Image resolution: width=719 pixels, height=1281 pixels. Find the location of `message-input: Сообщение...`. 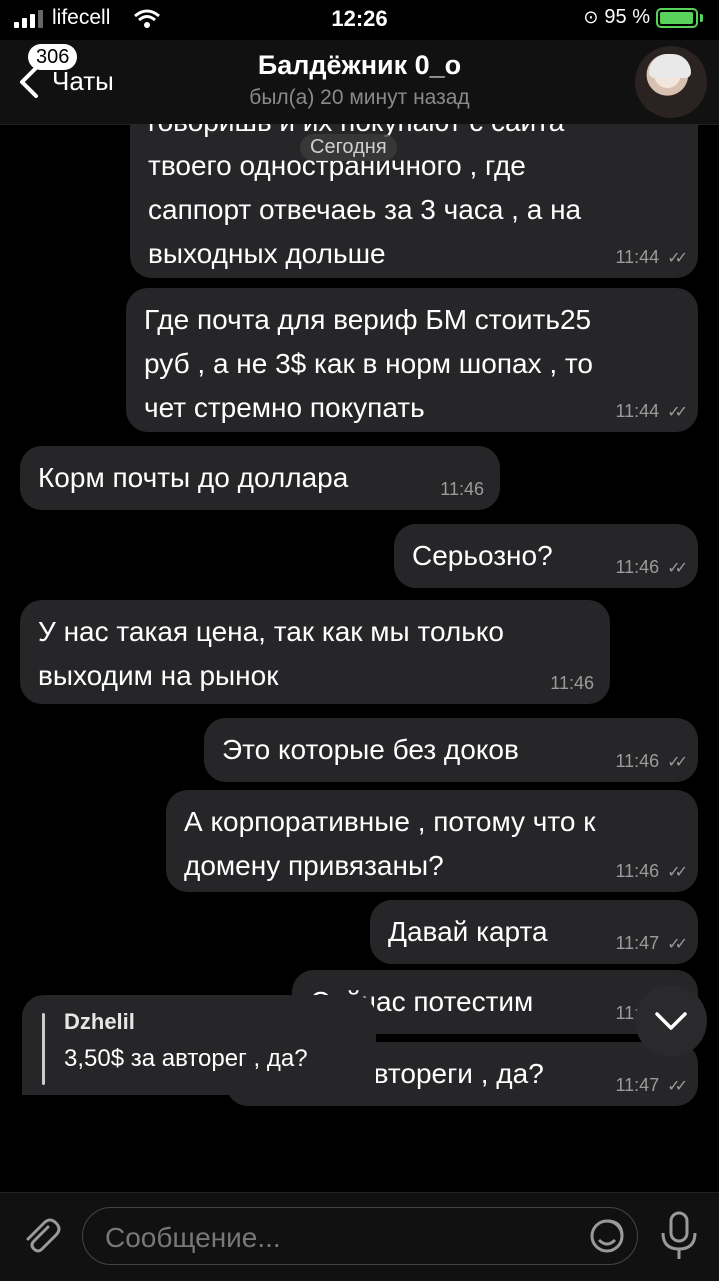

message-input: Сообщение... is located at coordinates (360, 1236).